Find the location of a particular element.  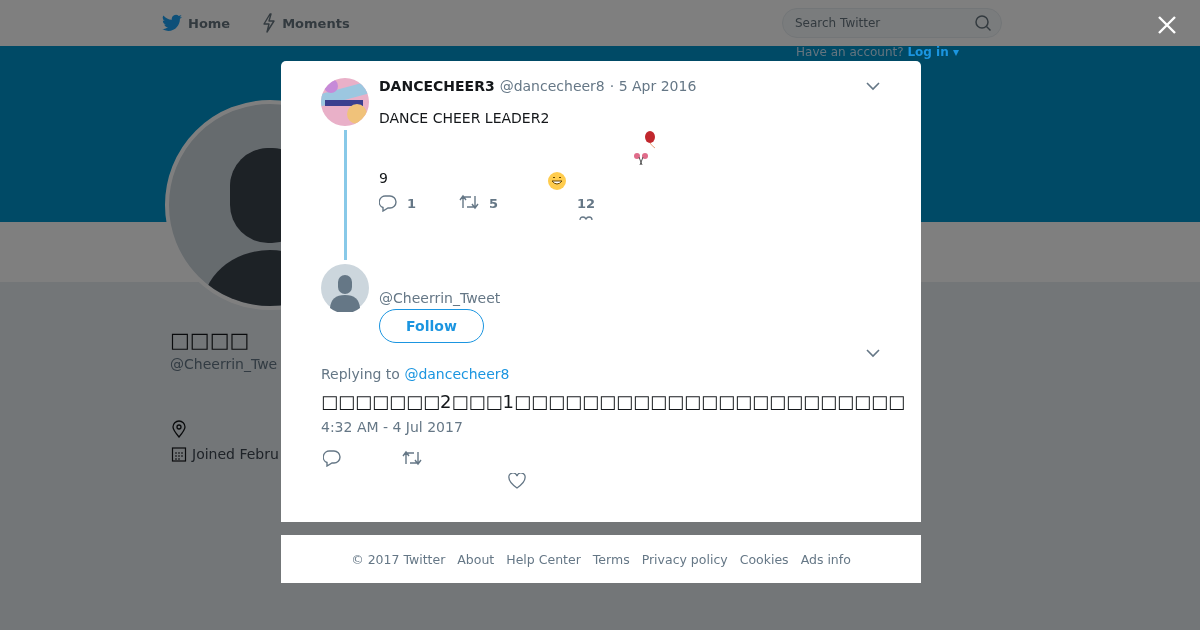

footer-link: Ads info is located at coordinates (825, 559).